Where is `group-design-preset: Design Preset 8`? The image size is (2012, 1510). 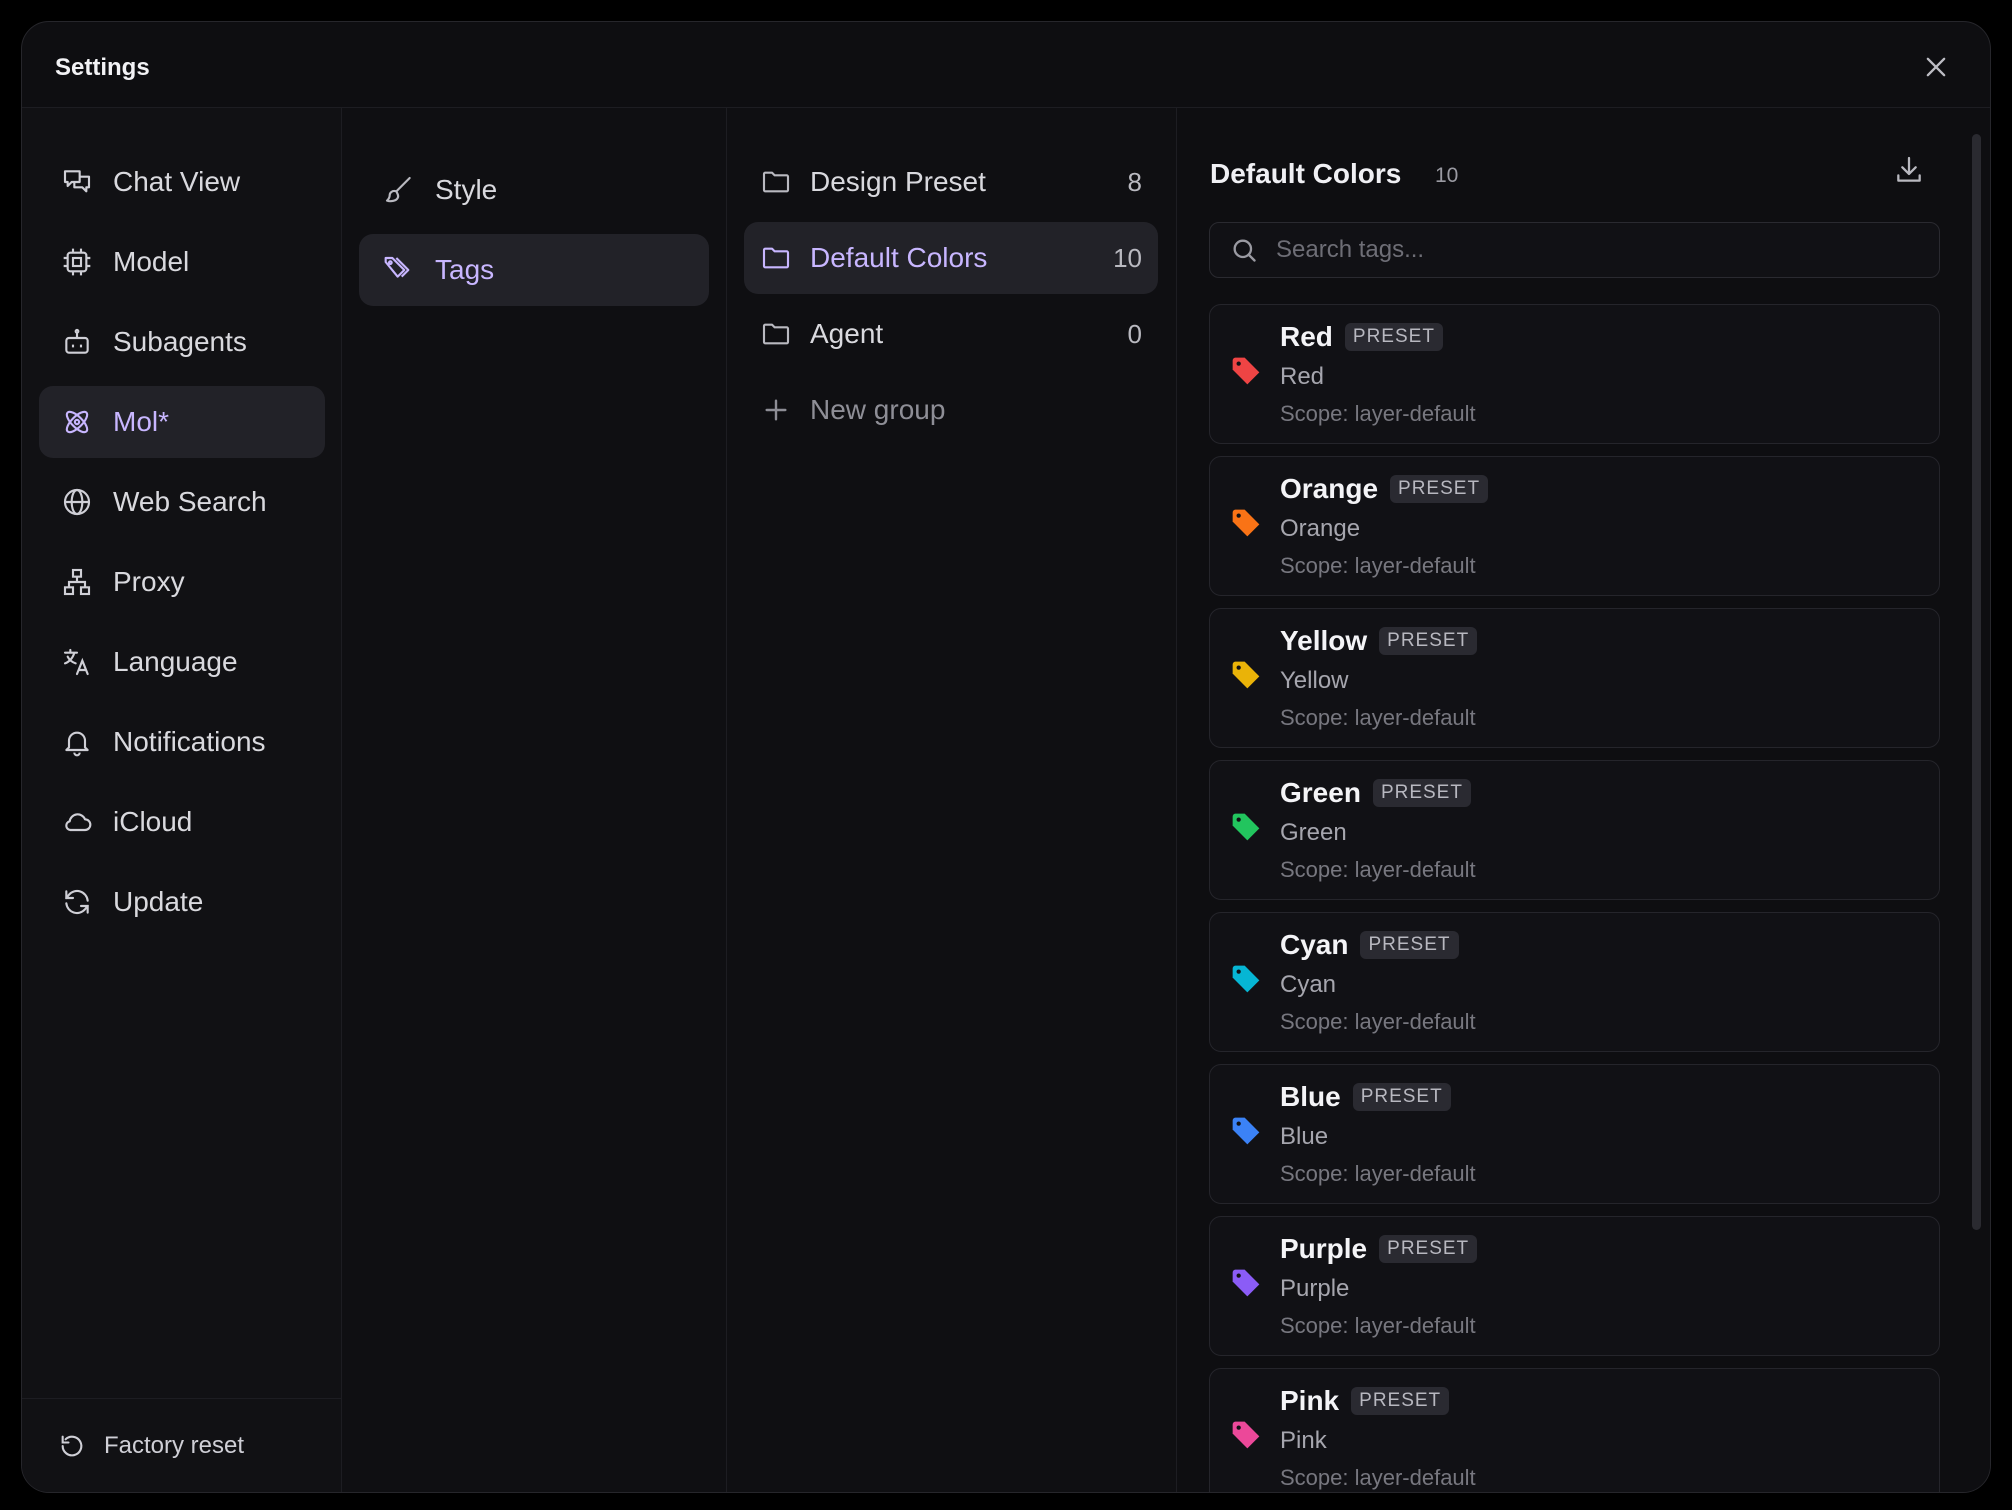 group-design-preset: Design Preset 8 is located at coordinates (951, 182).